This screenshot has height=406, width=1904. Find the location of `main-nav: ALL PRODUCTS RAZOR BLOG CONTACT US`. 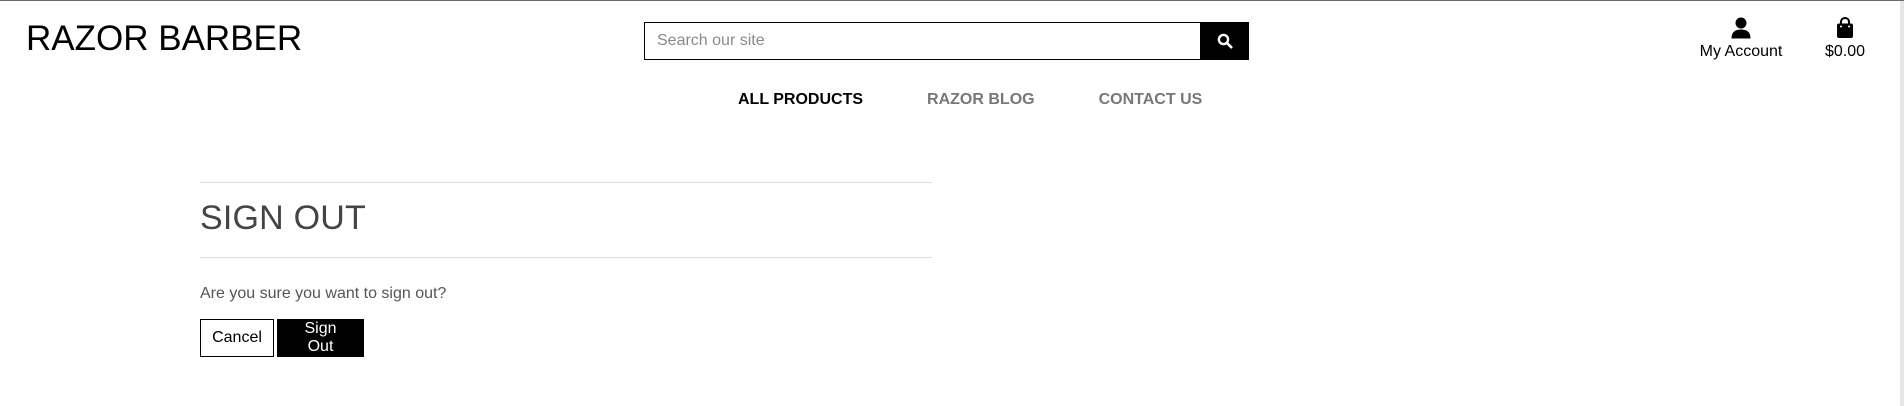

main-nav: ALL PRODUCTS RAZOR BLOG CONTACT US is located at coordinates (970, 100).